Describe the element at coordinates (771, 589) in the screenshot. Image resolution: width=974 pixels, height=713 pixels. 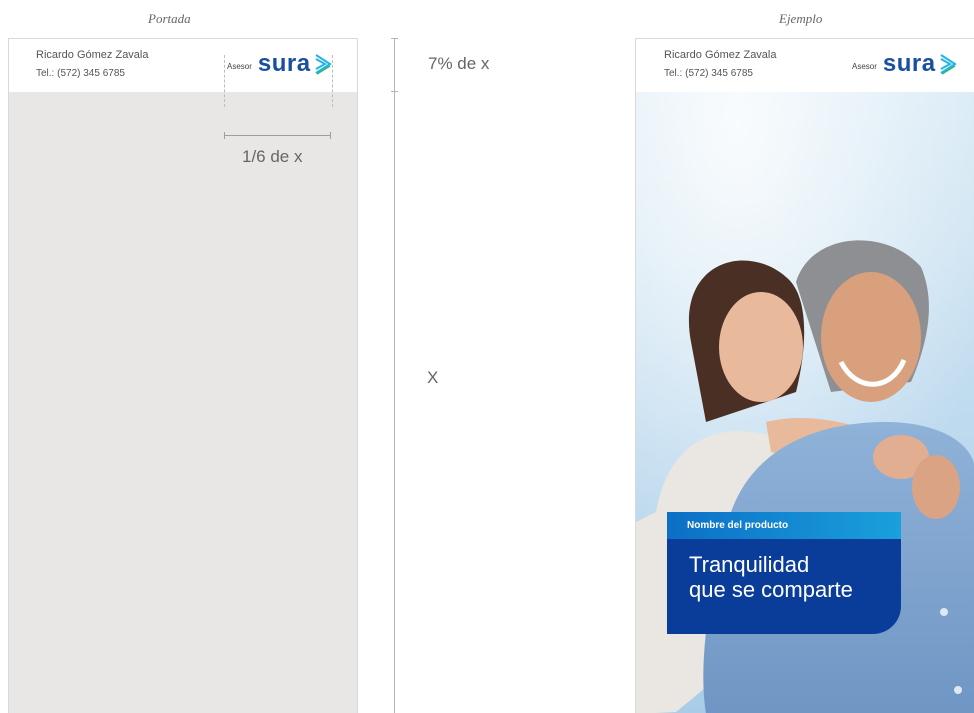
I see `tagline-line-2: que se comparte` at that location.